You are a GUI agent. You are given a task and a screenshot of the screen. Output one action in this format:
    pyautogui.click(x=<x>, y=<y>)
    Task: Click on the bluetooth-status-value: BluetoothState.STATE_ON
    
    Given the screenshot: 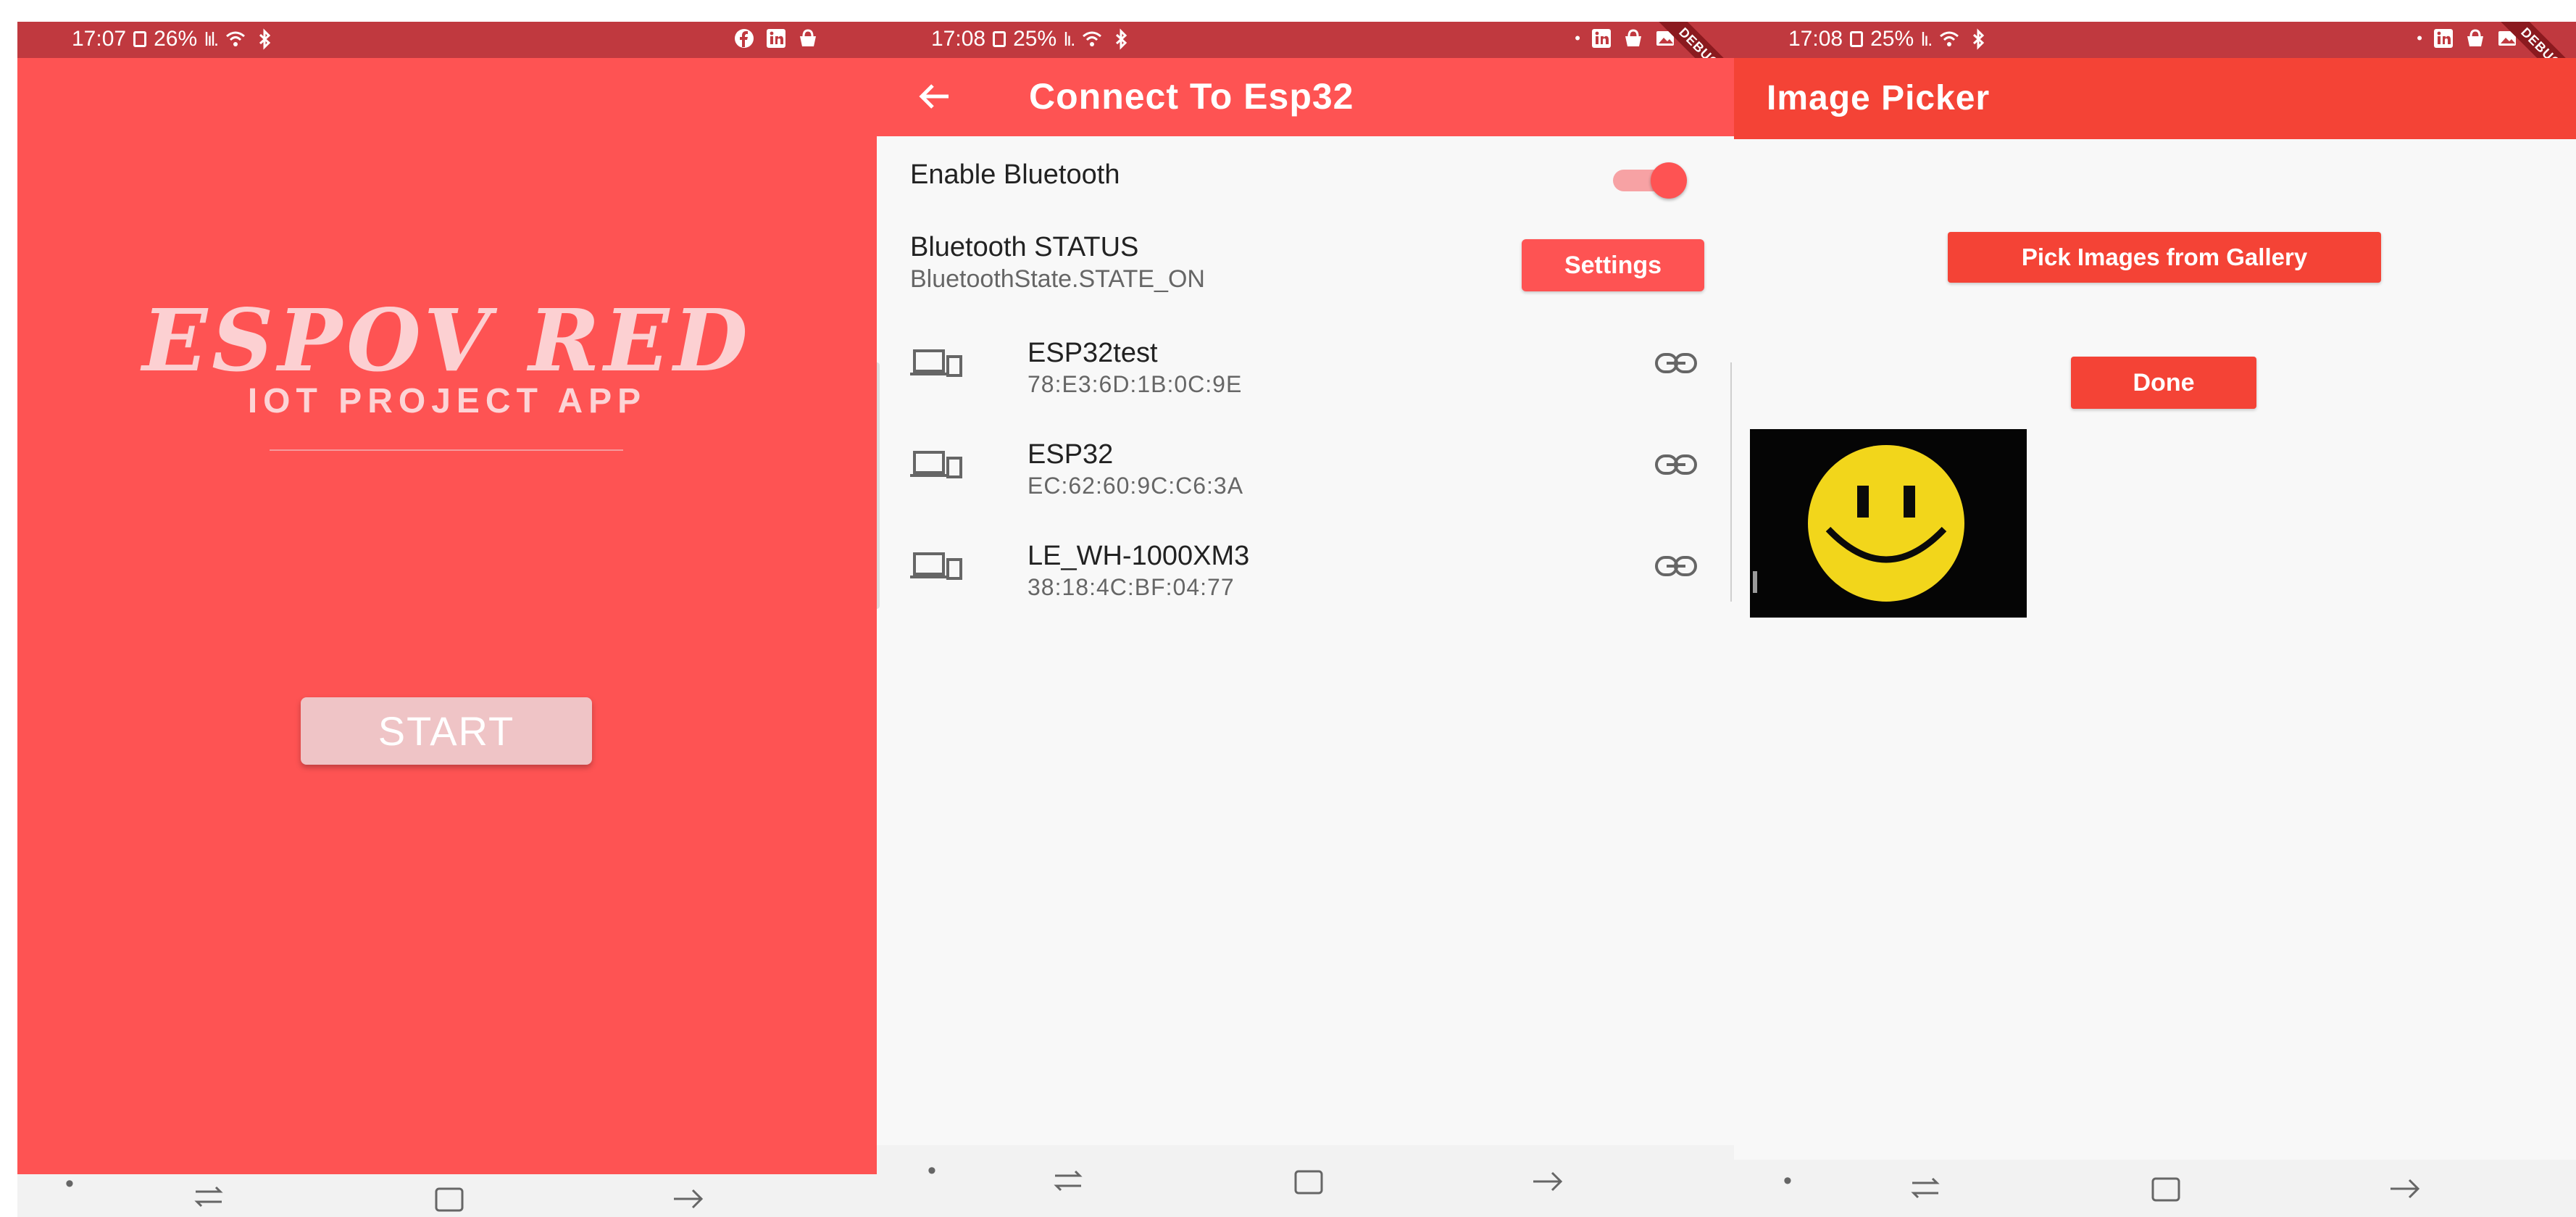 What is the action you would take?
    pyautogui.click(x=1057, y=279)
    